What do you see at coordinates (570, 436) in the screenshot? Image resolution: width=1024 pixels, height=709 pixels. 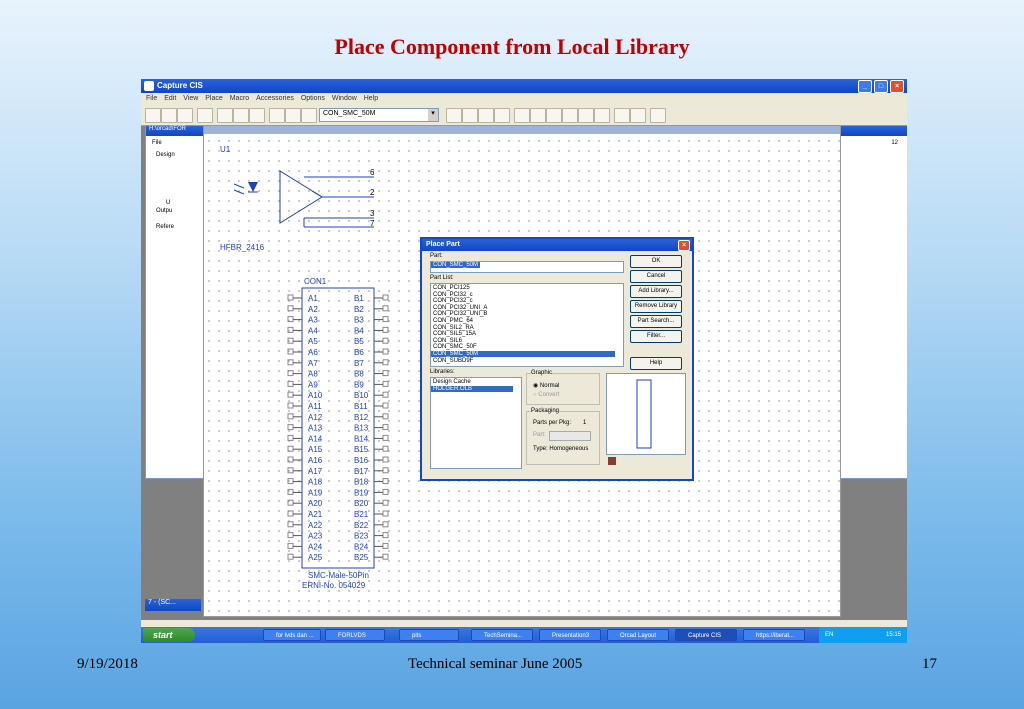 I see `pkg-part-select` at bounding box center [570, 436].